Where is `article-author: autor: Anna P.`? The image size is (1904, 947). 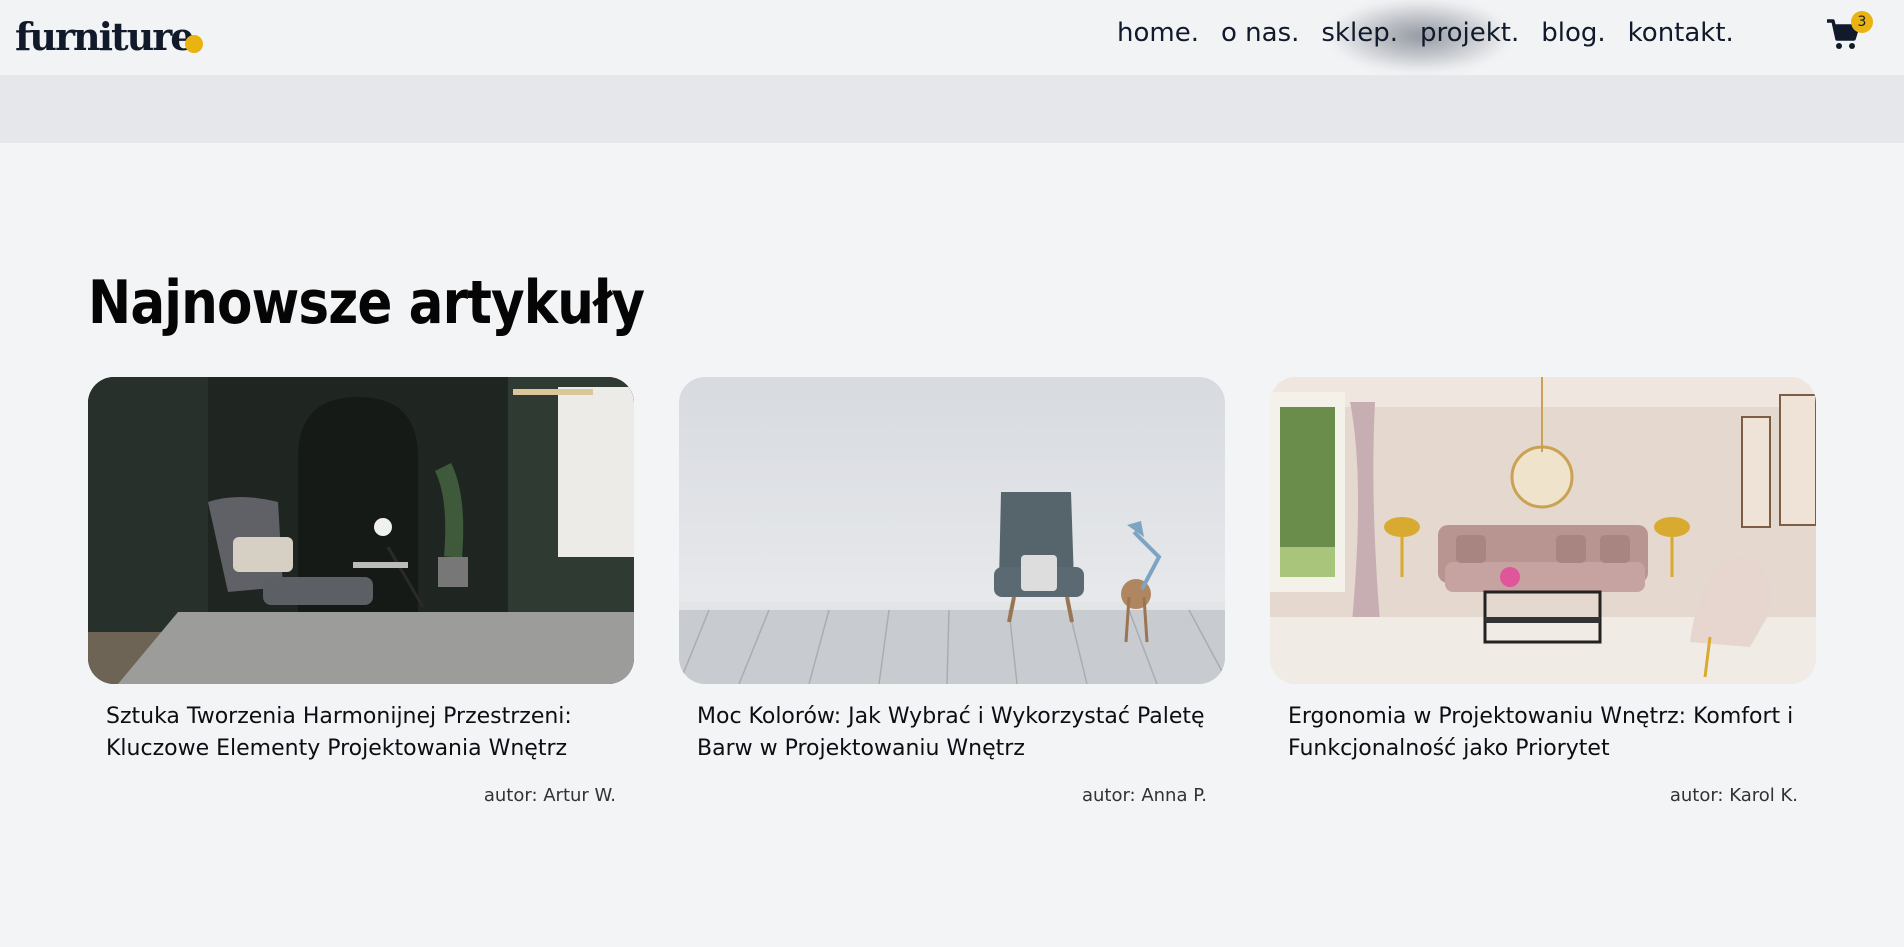 article-author: autor: Anna P. is located at coordinates (1144, 795).